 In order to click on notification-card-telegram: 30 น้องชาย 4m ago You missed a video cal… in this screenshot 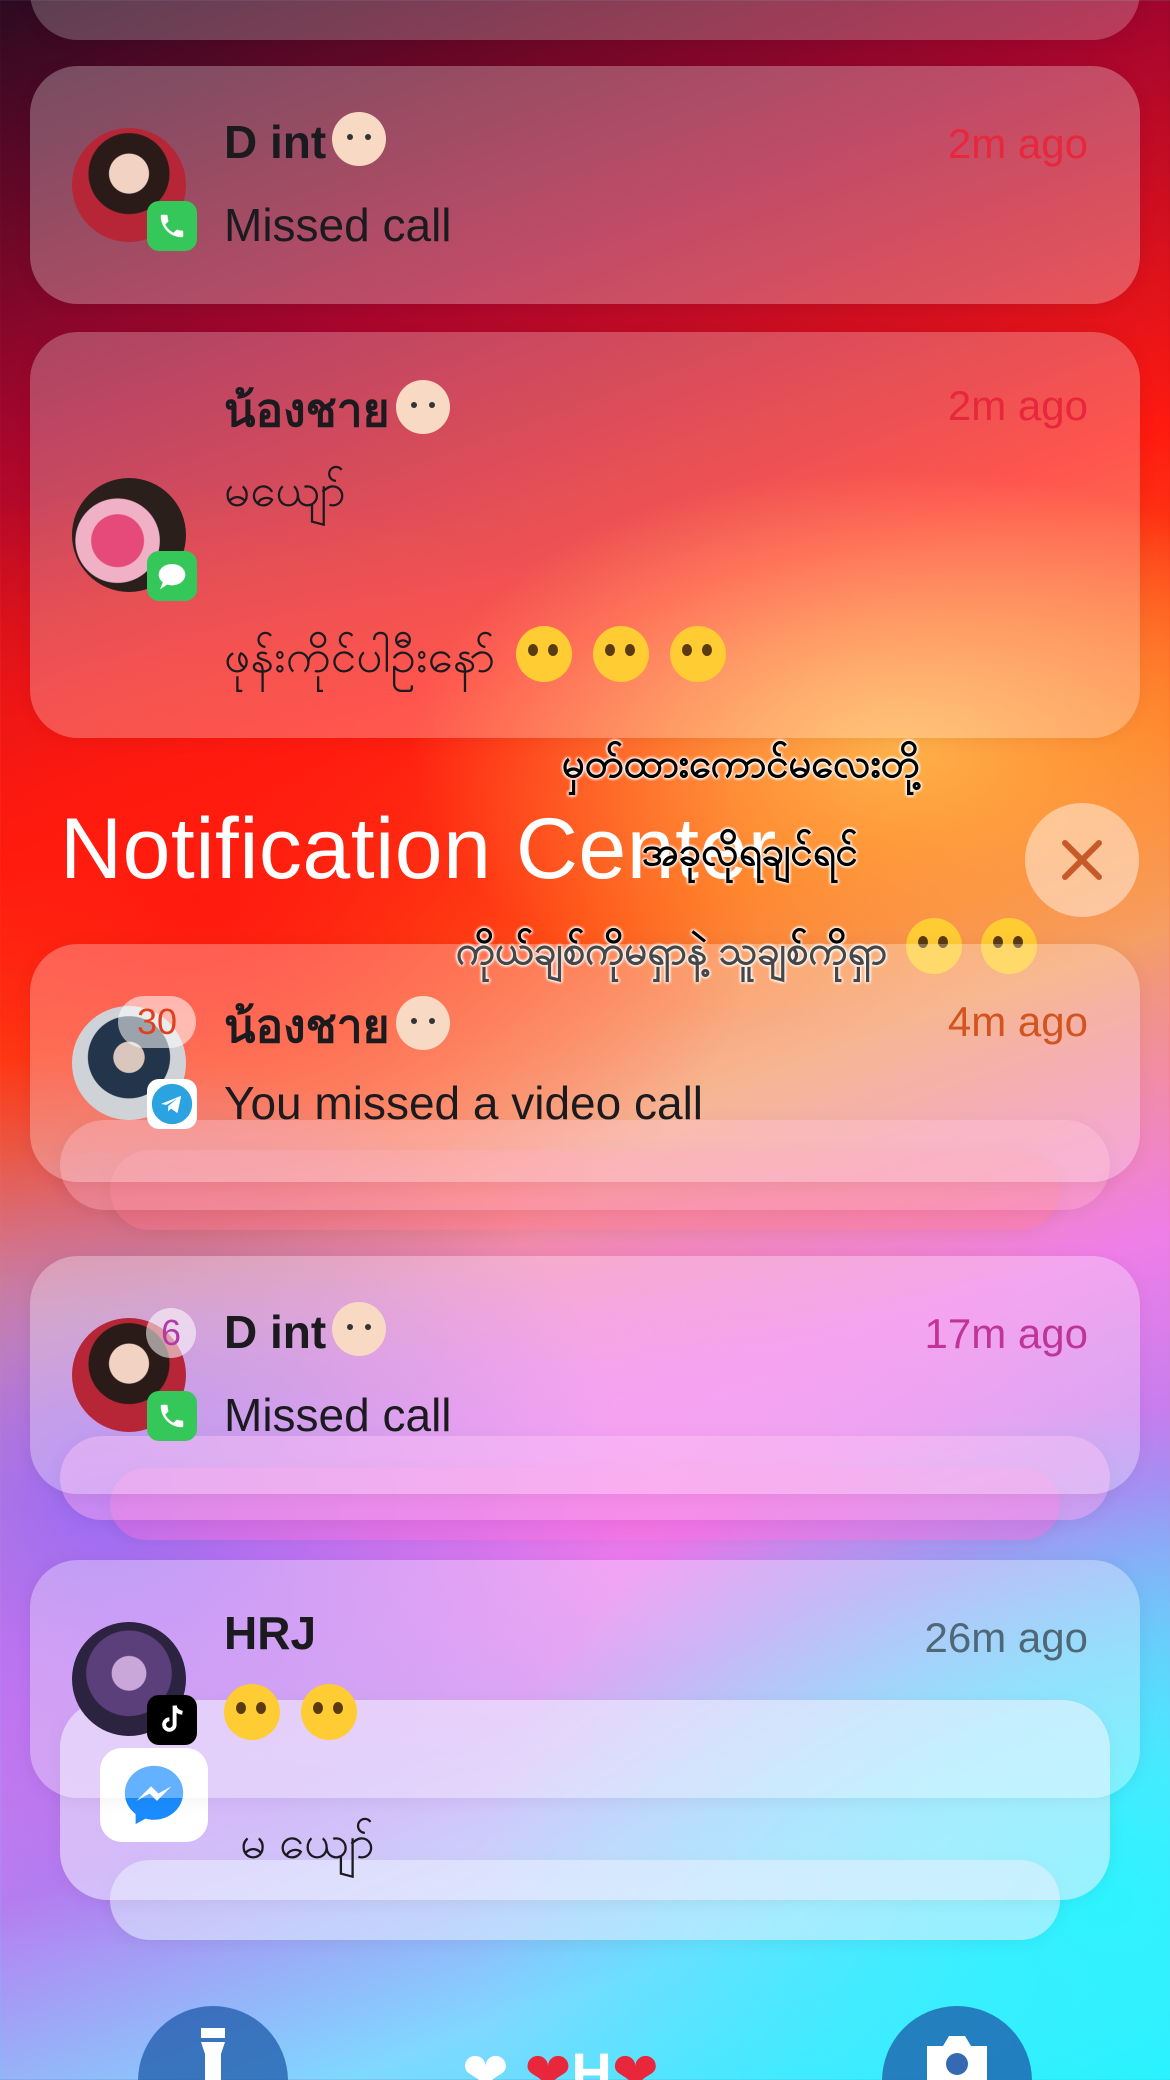, I will do `click(585, 1063)`.